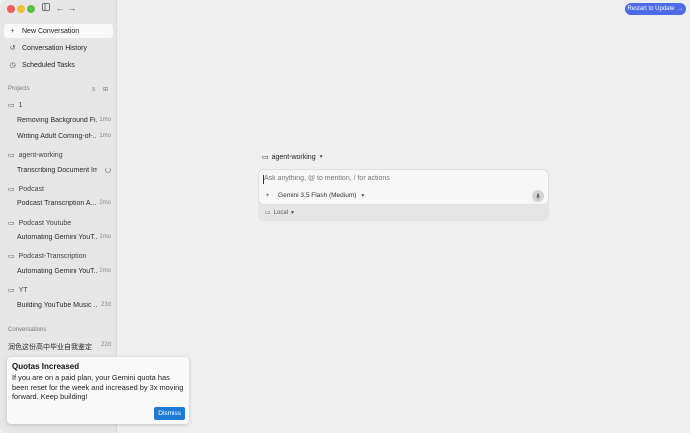  What do you see at coordinates (94, 90) in the screenshot?
I see `filter-icon: ≡` at bounding box center [94, 90].